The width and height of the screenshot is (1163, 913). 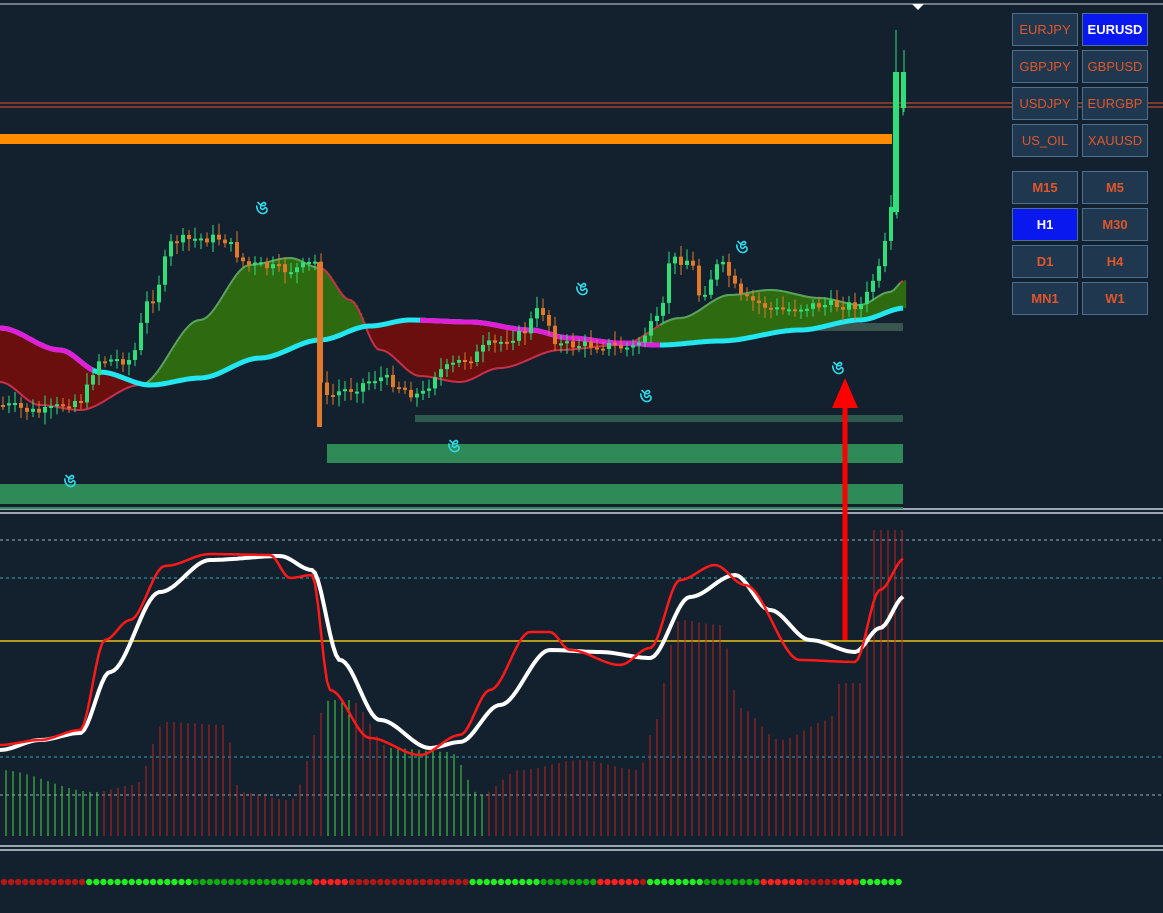 What do you see at coordinates (1115, 140) in the screenshot?
I see `symbol-button-xauusd: XAUUSD` at bounding box center [1115, 140].